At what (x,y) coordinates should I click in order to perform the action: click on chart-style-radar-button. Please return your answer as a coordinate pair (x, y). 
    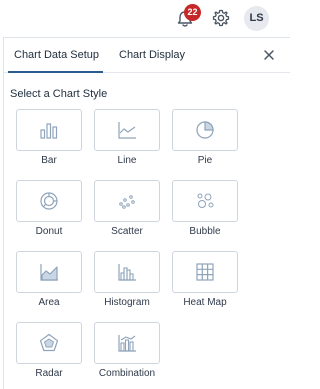
    Looking at the image, I should click on (49, 343).